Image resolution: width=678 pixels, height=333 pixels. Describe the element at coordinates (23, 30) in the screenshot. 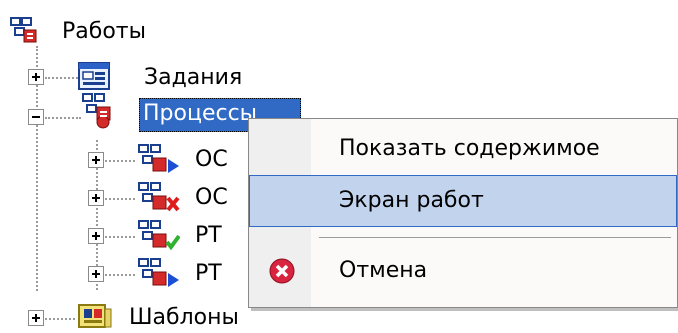

I see `workflow-icon` at that location.